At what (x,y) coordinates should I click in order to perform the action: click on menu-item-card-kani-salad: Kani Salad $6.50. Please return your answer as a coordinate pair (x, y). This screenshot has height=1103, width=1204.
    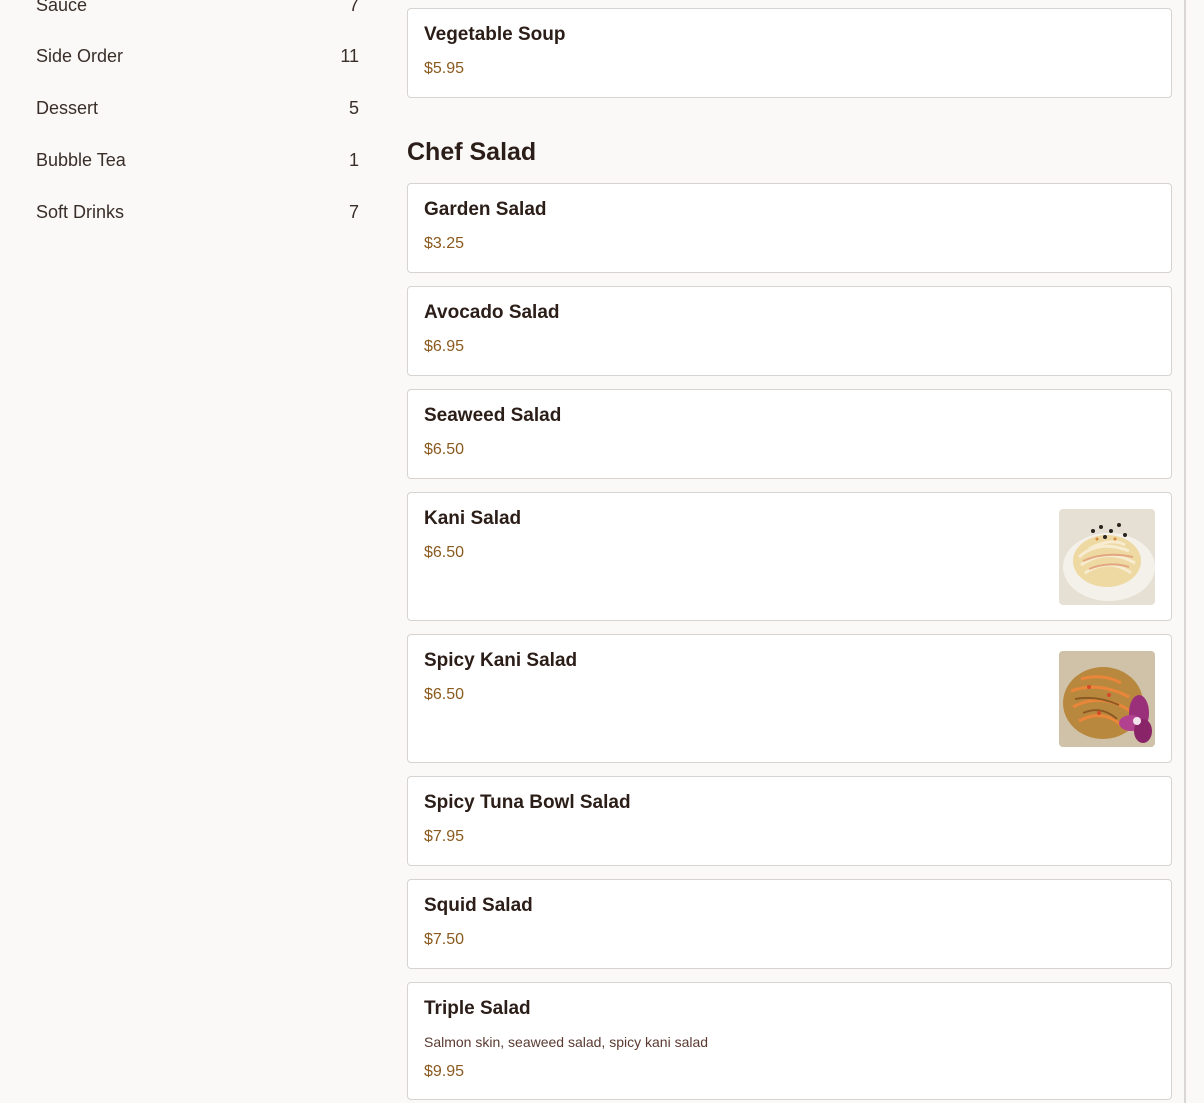
    Looking at the image, I should click on (789, 556).